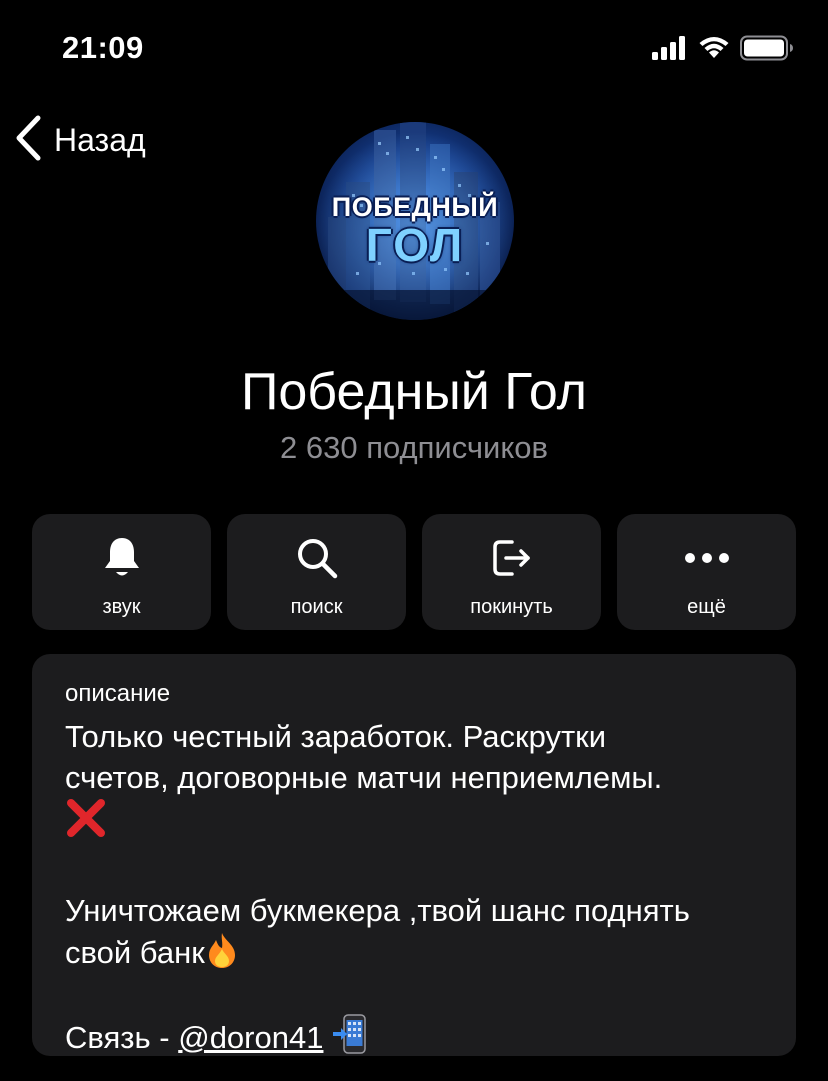 This screenshot has height=1081, width=828. I want to click on action-buttons: звук поиск покинуть ещё, so click(414, 572).